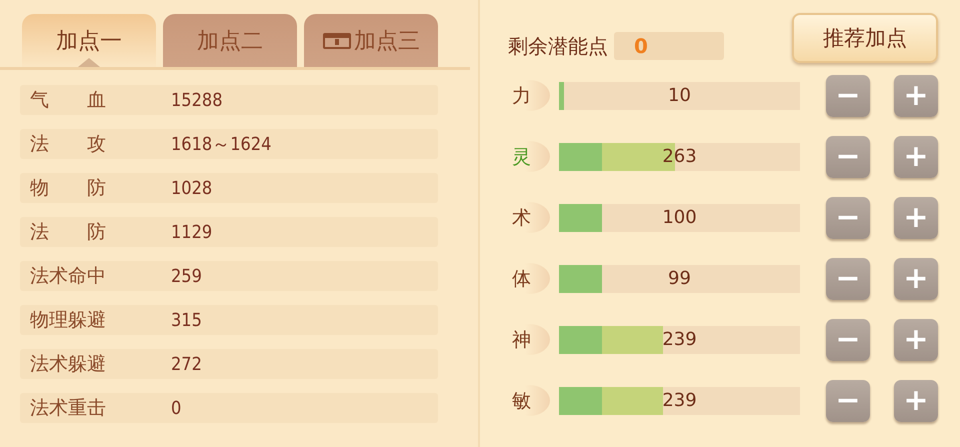 Image resolution: width=960 pixels, height=447 pixels. What do you see at coordinates (865, 38) in the screenshot?
I see `recommend-button: 推荐加点` at bounding box center [865, 38].